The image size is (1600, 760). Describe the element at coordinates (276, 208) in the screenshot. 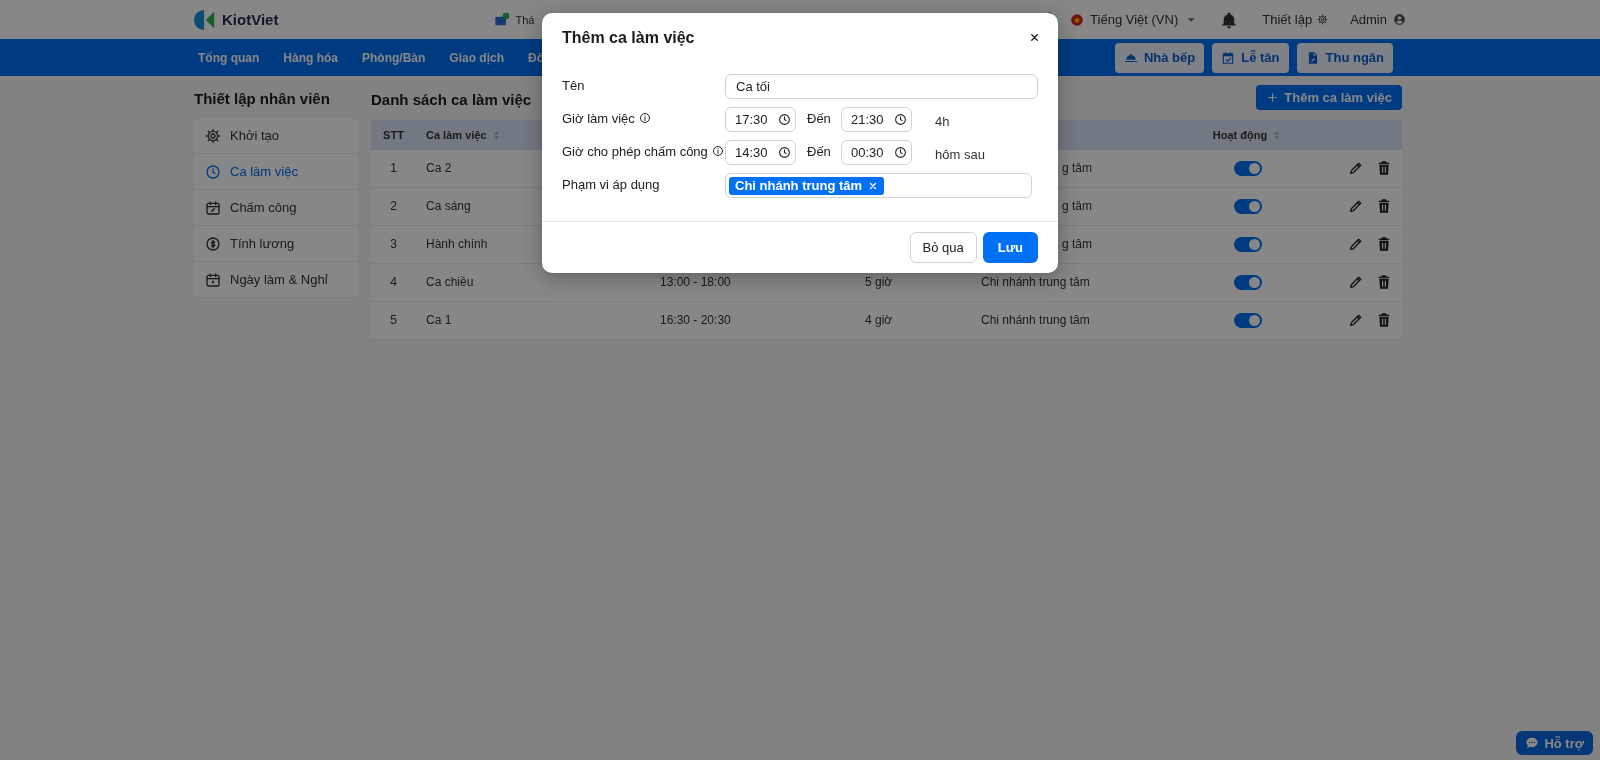

I see `sidebar-item: Chấm công` at that location.